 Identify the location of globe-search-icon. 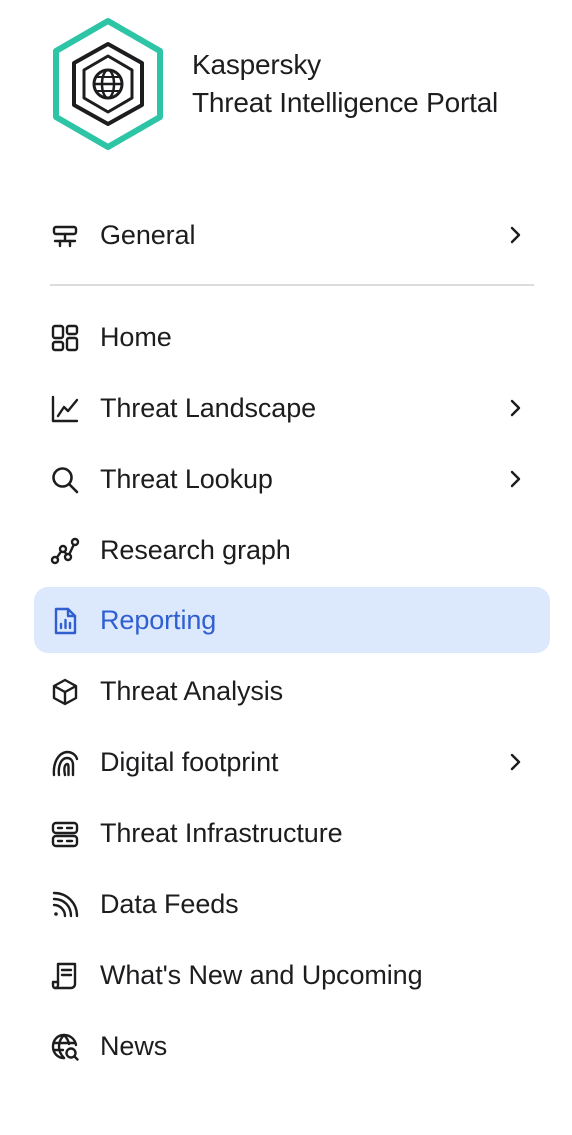
(65, 1047).